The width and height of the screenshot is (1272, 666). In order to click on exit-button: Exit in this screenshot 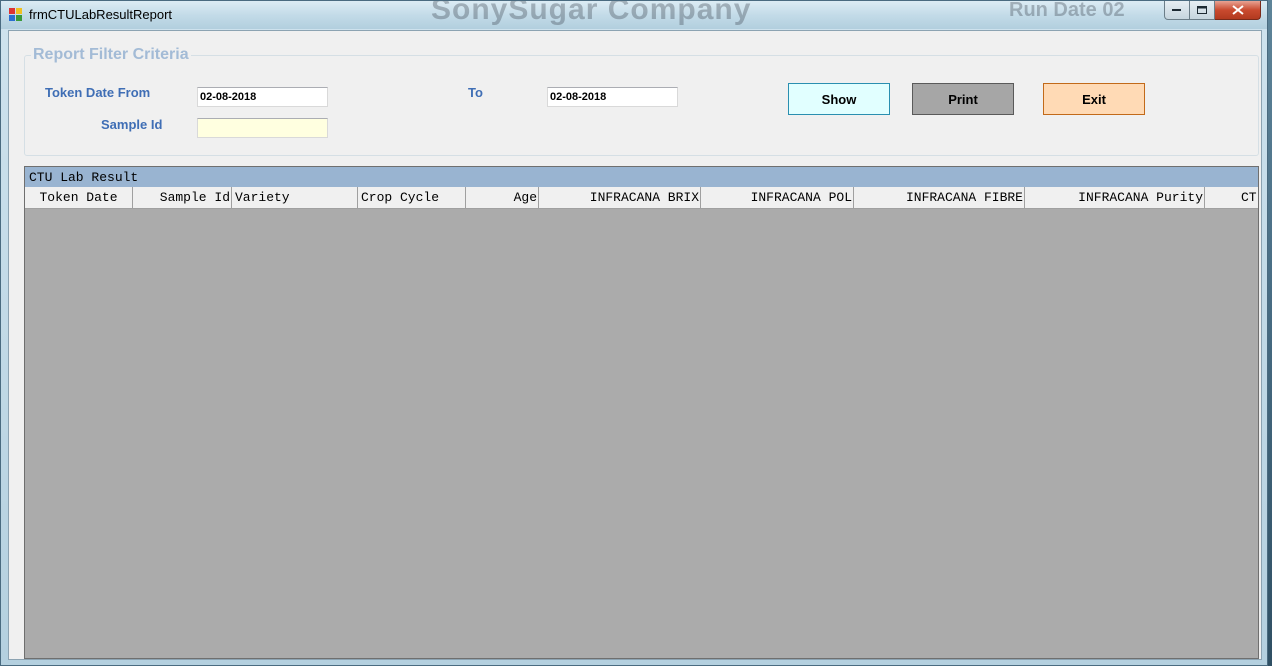, I will do `click(1094, 99)`.